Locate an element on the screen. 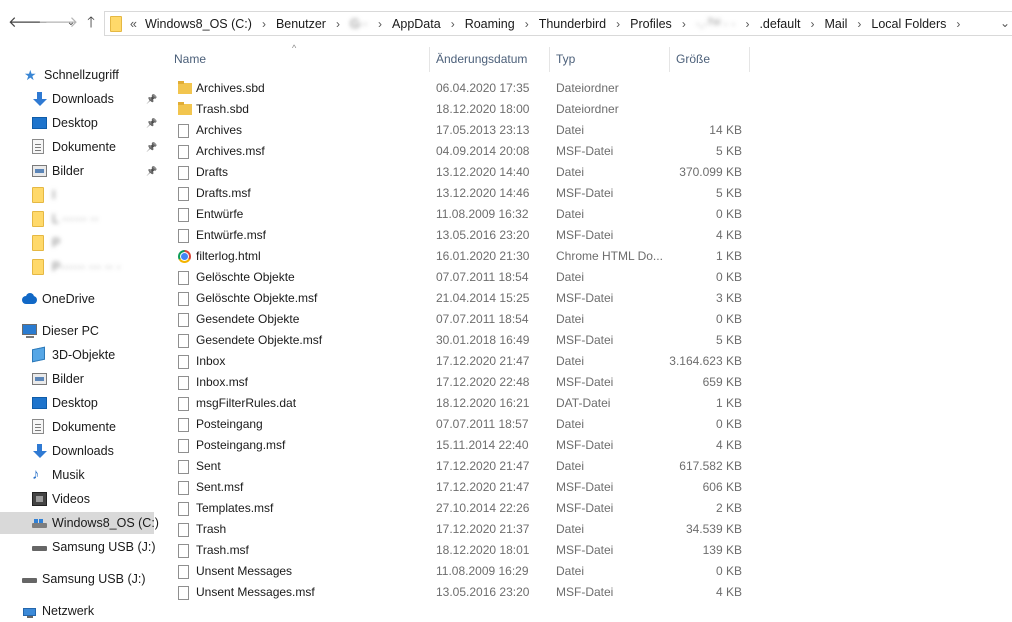 The width and height of the screenshot is (1012, 622). breadcrumb-item: Thunderbird is located at coordinates (572, 24).